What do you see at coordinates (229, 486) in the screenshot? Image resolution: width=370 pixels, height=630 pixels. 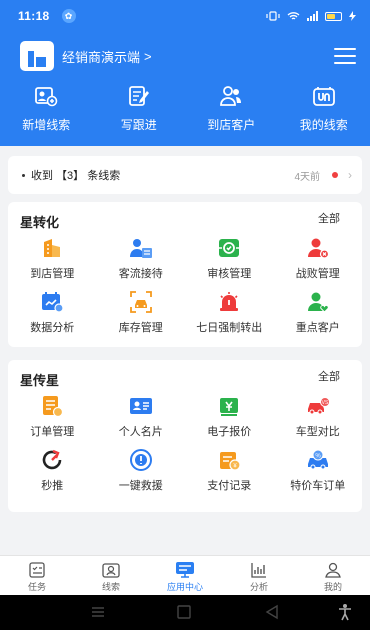 I see `app-label: 支付记录` at bounding box center [229, 486].